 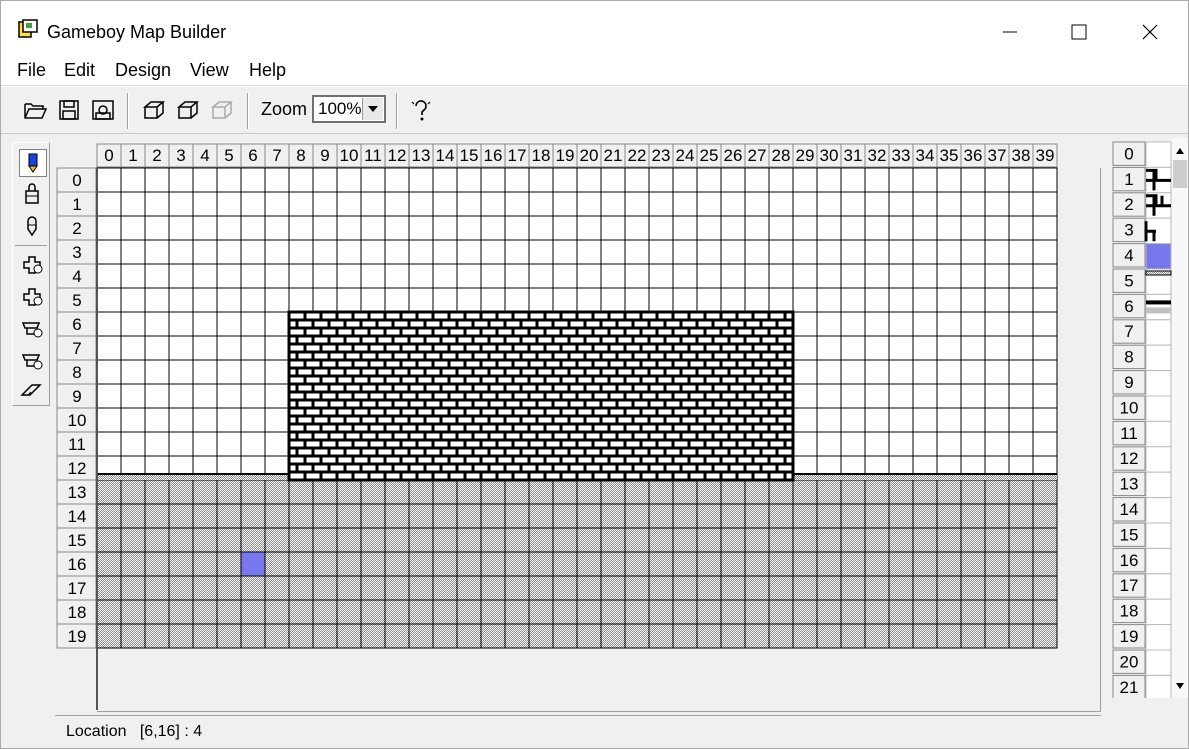 I want to click on row-header: 2, so click(x=76, y=228).